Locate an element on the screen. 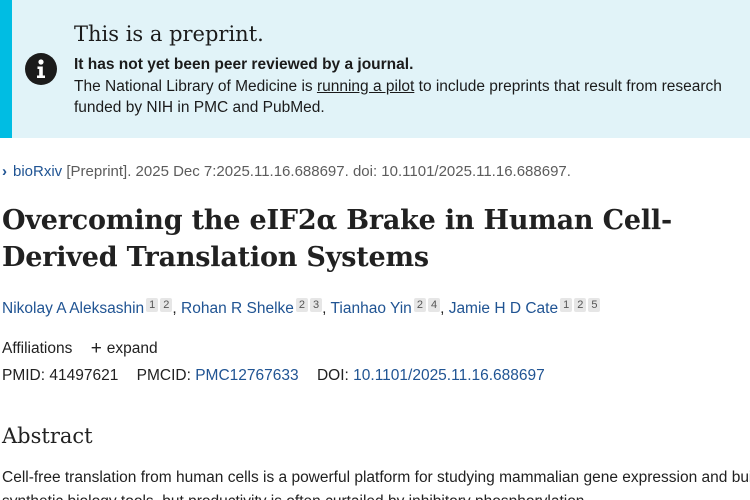 This screenshot has width=750, height=500. author-link: Jamie H D Cate is located at coordinates (503, 308).